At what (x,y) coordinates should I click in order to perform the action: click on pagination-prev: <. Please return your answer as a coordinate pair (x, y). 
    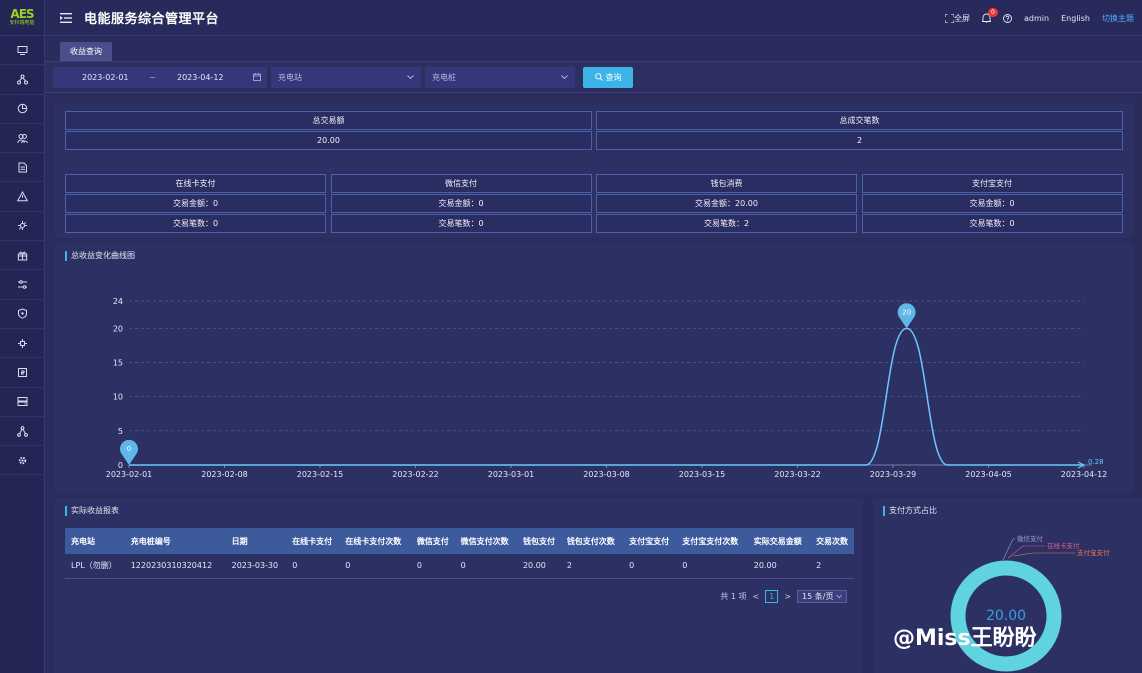
    Looking at the image, I should click on (756, 596).